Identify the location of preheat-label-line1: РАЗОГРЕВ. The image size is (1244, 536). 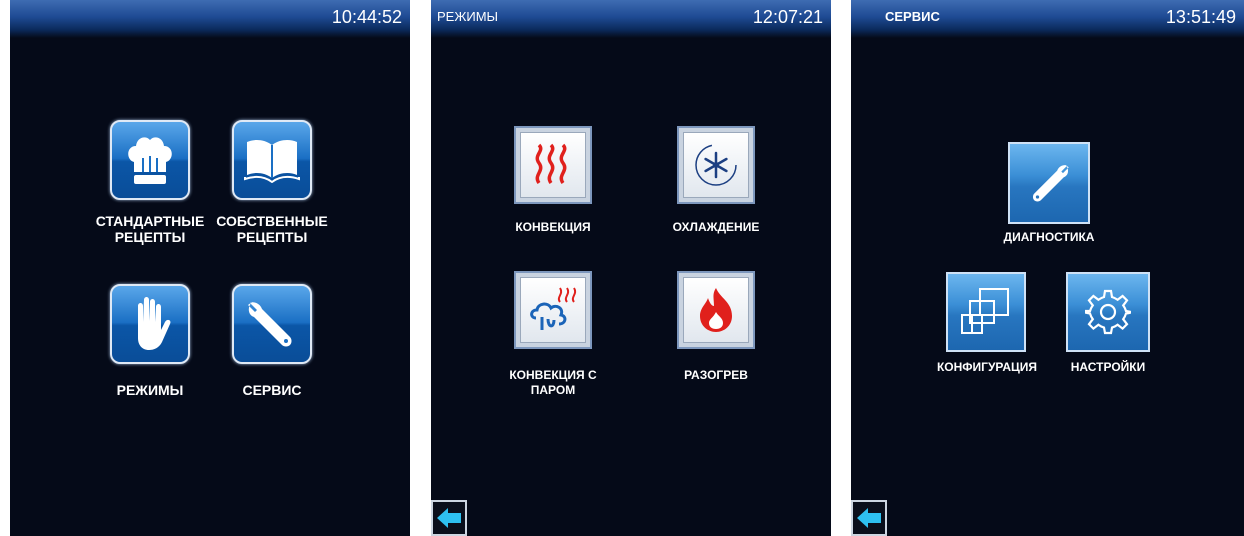
(716, 375).